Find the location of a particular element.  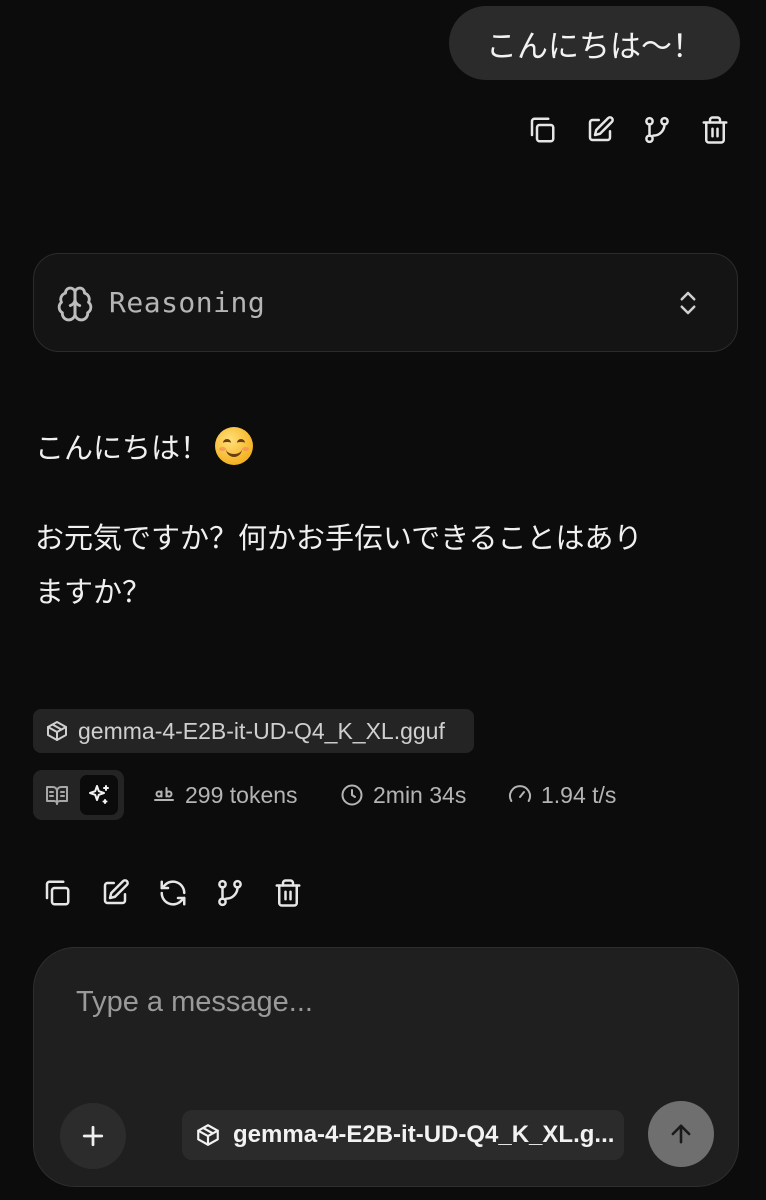

assistant-paragraph-line: お元気ですか？何かお手伝いできることはあり is located at coordinates (339, 538).